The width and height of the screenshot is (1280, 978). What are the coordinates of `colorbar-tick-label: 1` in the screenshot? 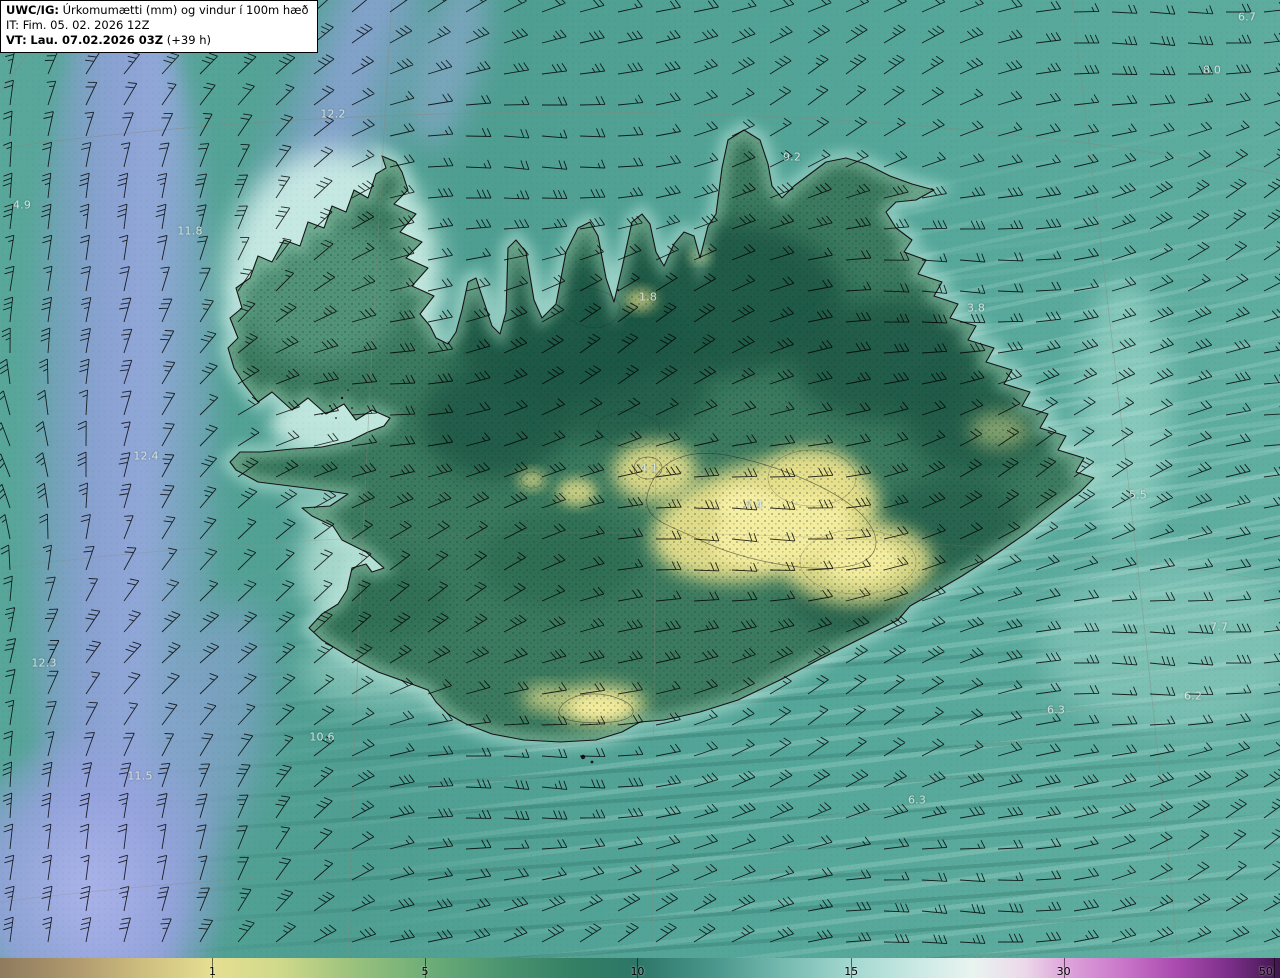 It's located at (212, 971).